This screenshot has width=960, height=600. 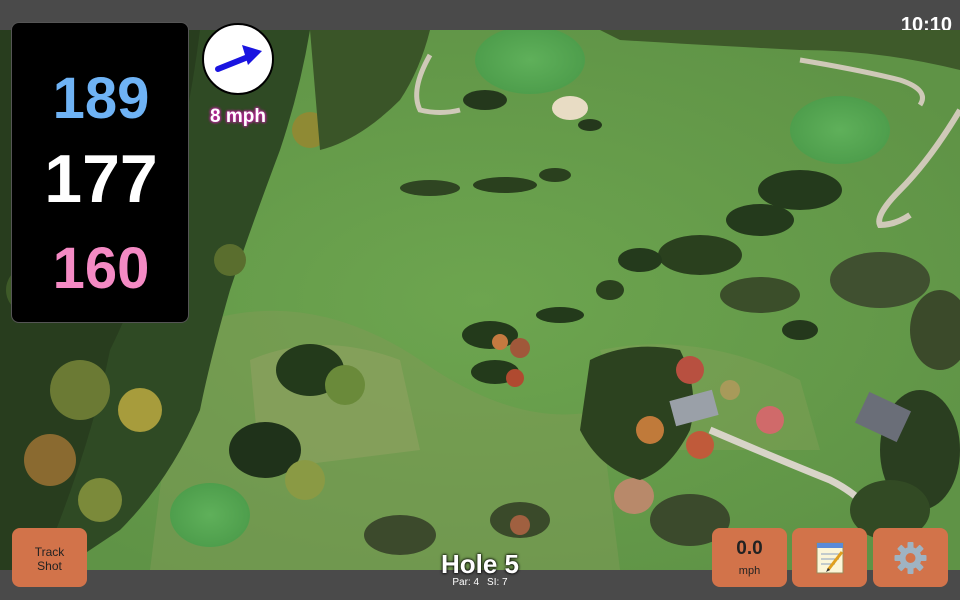 I want to click on notepad-icon, so click(x=830, y=558).